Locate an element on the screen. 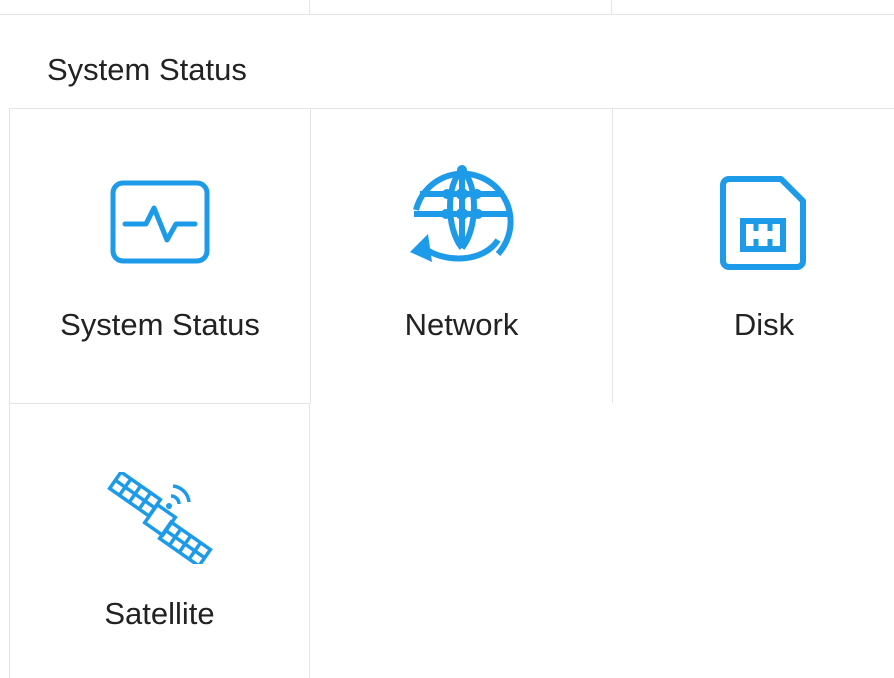  tile-disk: Disk is located at coordinates (753, 255).